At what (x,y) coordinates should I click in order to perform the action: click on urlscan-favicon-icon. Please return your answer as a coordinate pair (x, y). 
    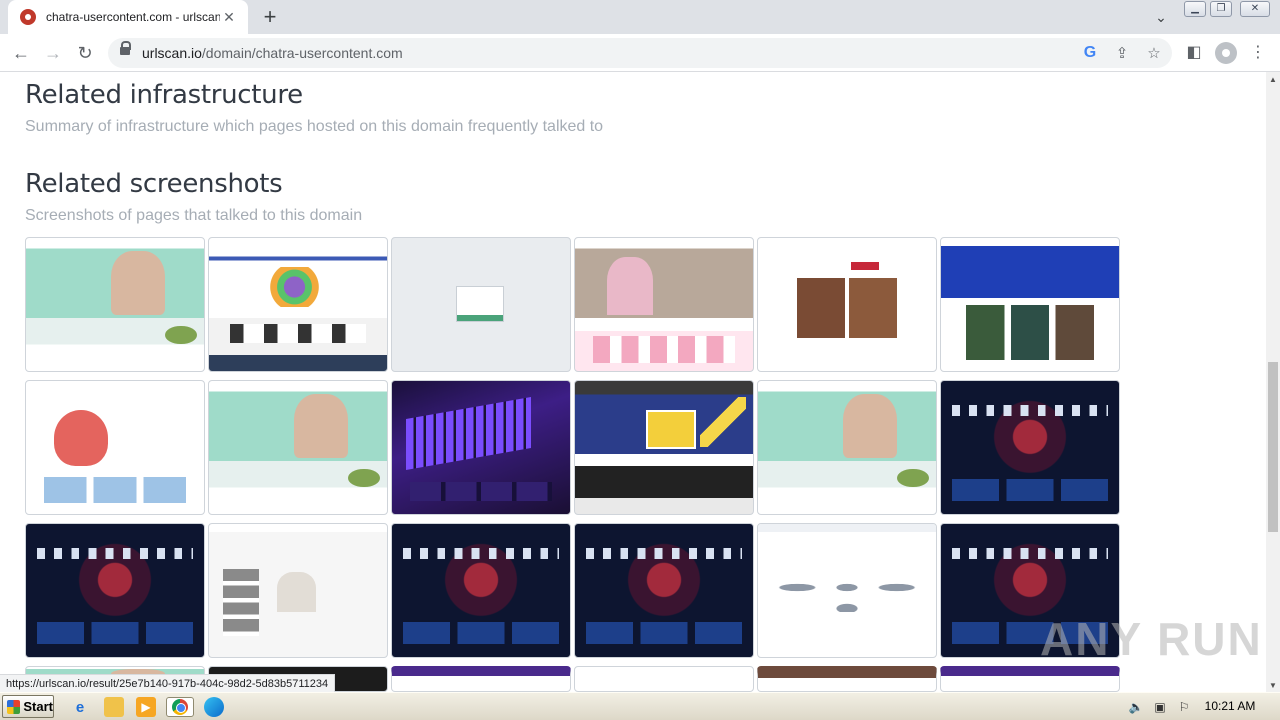
    Looking at the image, I should click on (28, 17).